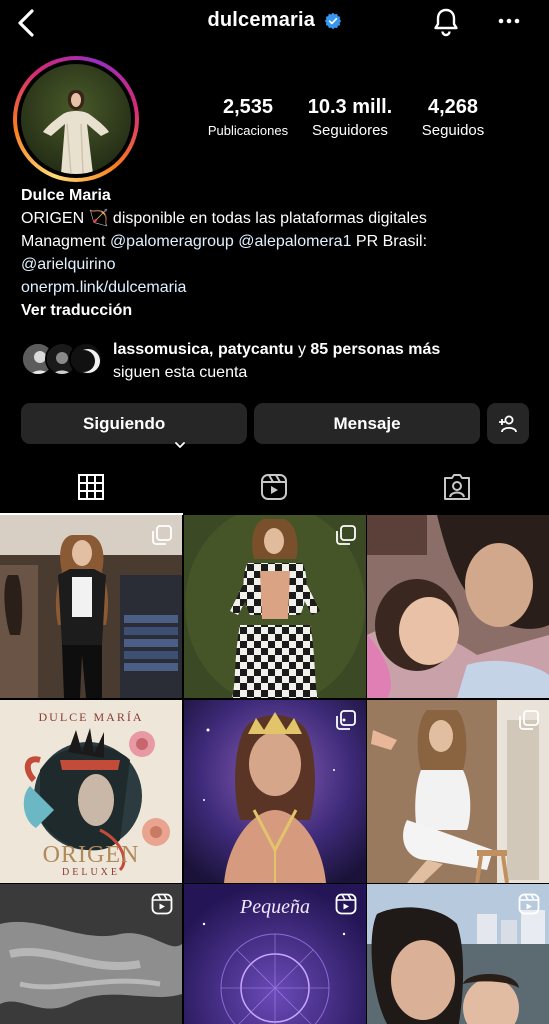 The width and height of the screenshot is (549, 1024). I want to click on profile-tabs, so click(274, 487).